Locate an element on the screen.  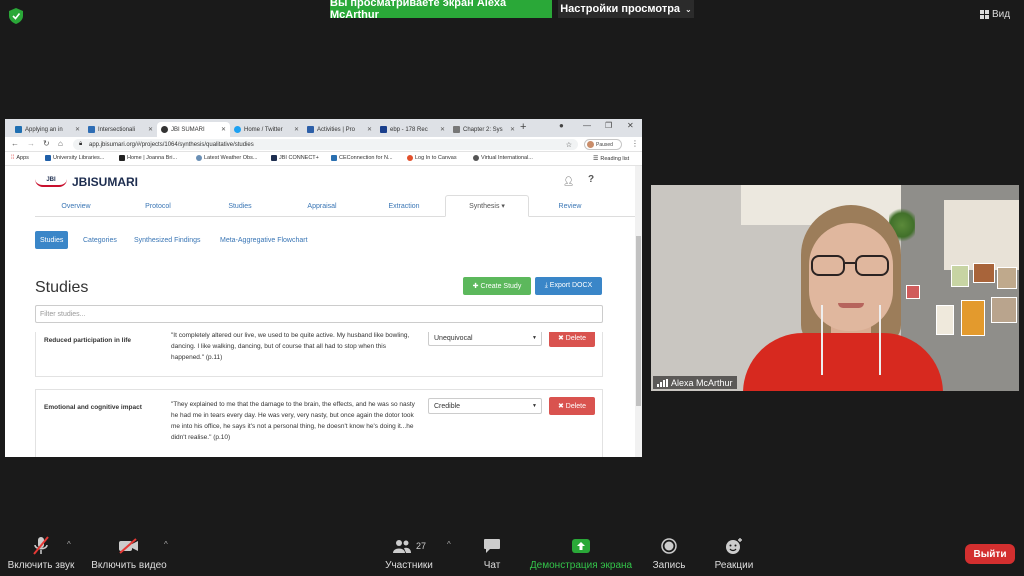
back-icon: ← is located at coordinates (15, 143).